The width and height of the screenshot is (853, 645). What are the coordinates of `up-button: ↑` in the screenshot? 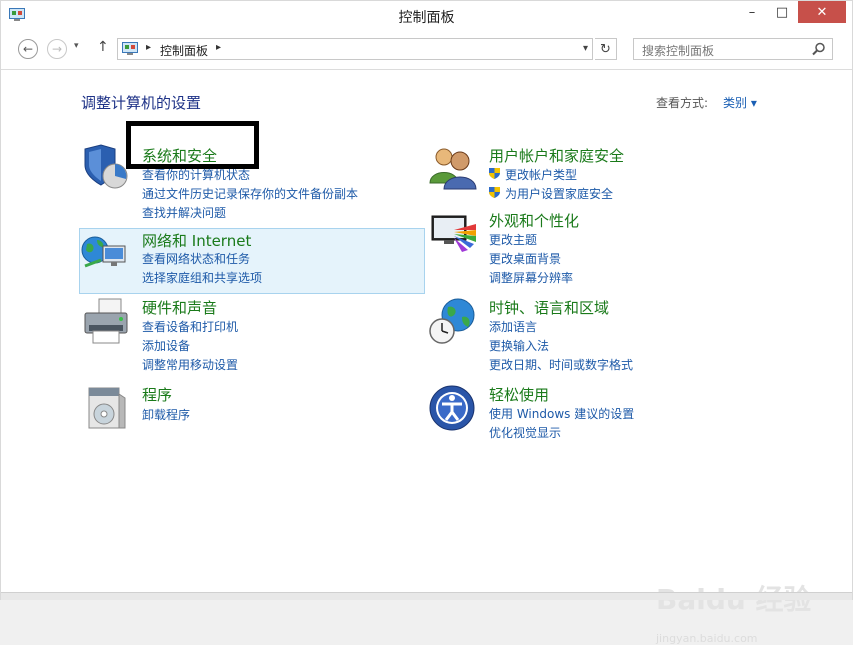 It's located at (103, 47).